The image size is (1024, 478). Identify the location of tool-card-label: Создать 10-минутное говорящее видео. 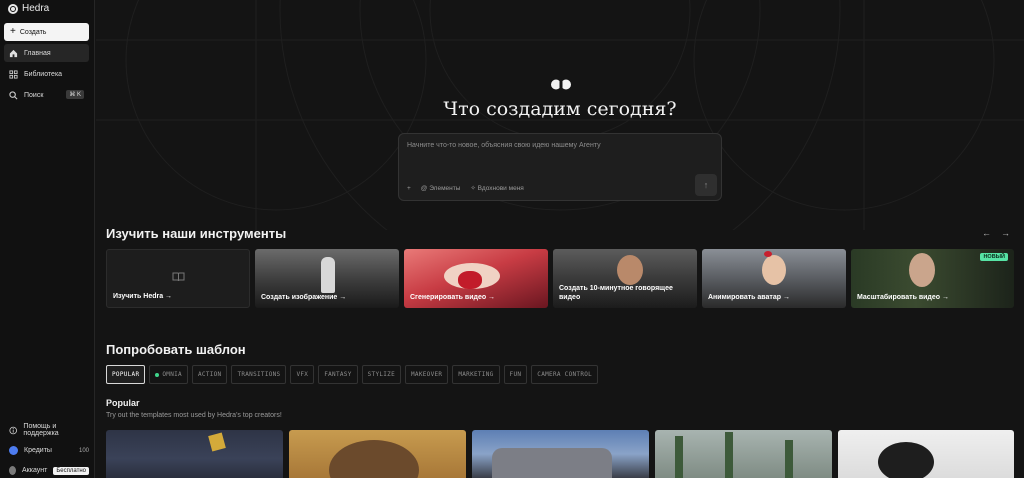
(616, 293).